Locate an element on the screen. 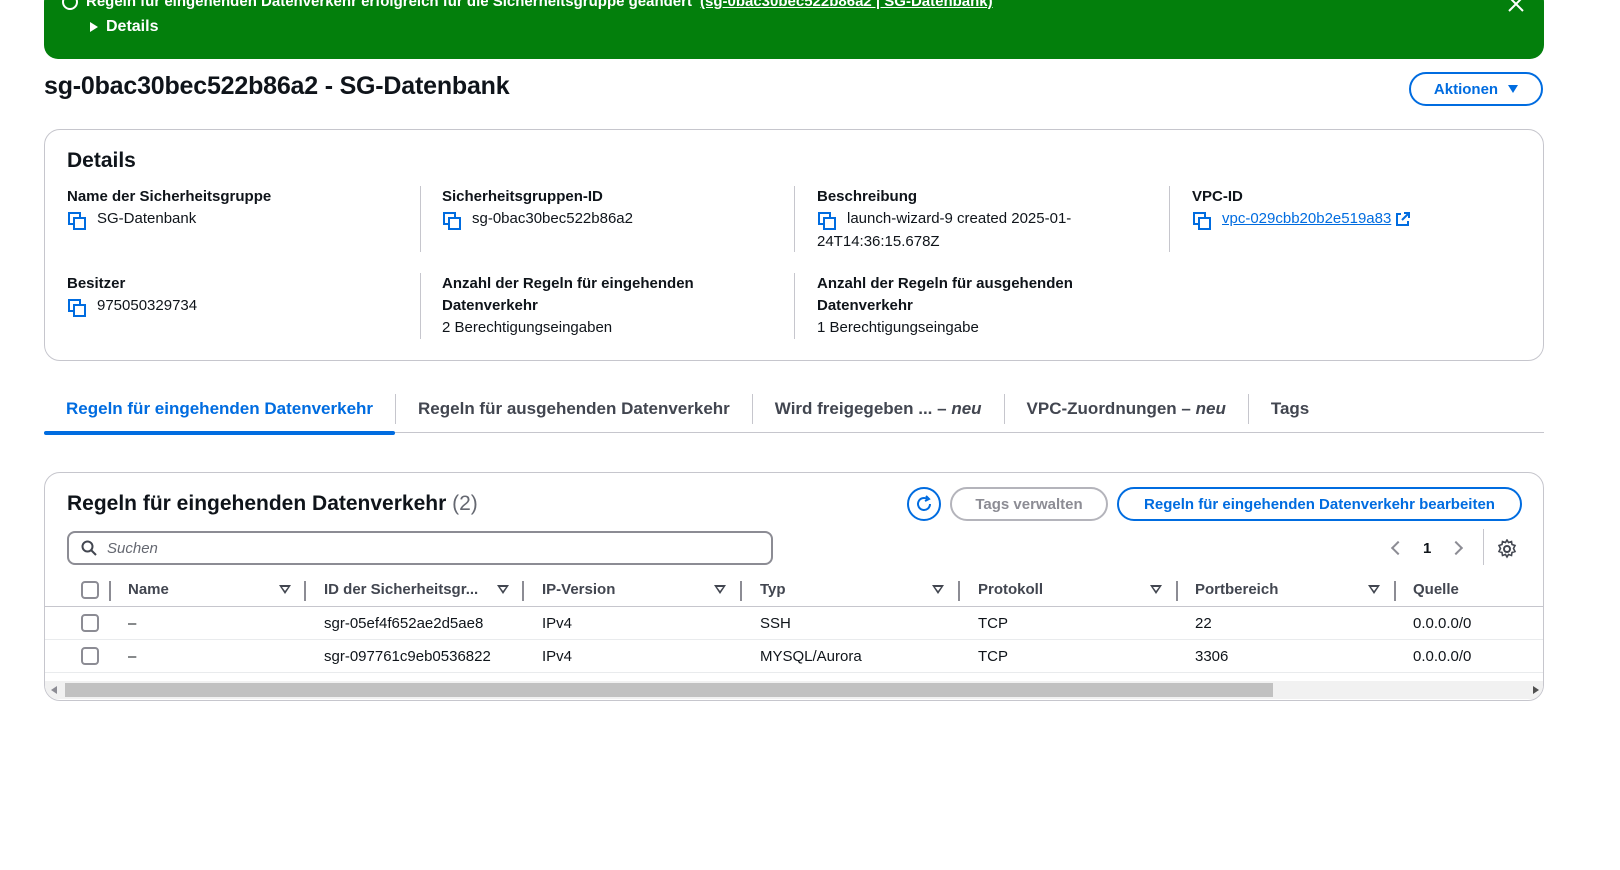 The image size is (1620, 870). cell-name: – is located at coordinates (132, 656).